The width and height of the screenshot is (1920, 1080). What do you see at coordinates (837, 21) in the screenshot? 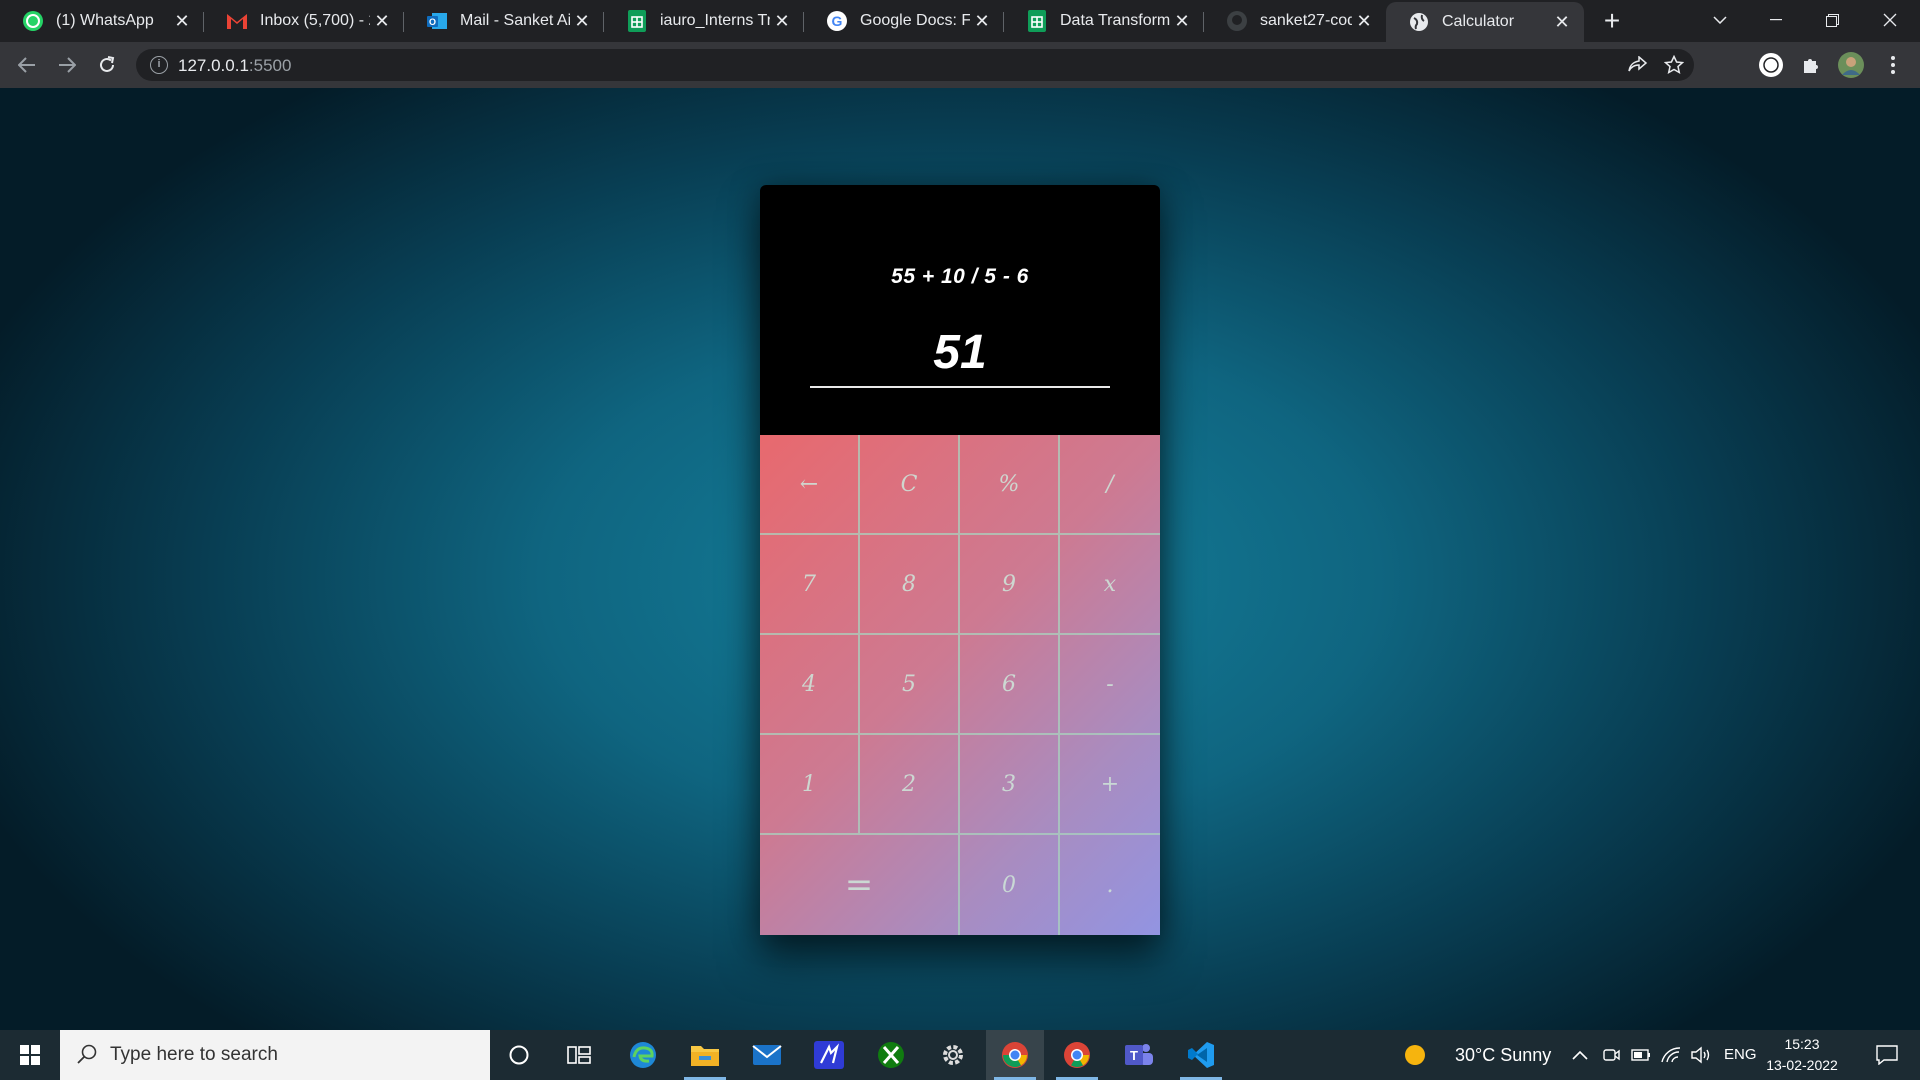
I see `svg-text: G` at bounding box center [837, 21].